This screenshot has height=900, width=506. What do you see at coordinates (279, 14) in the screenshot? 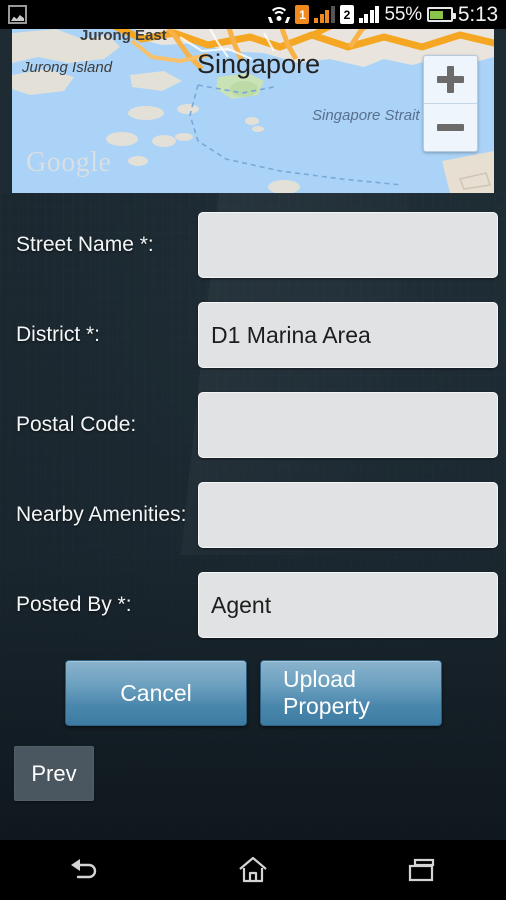
I see `wifi-icon` at bounding box center [279, 14].